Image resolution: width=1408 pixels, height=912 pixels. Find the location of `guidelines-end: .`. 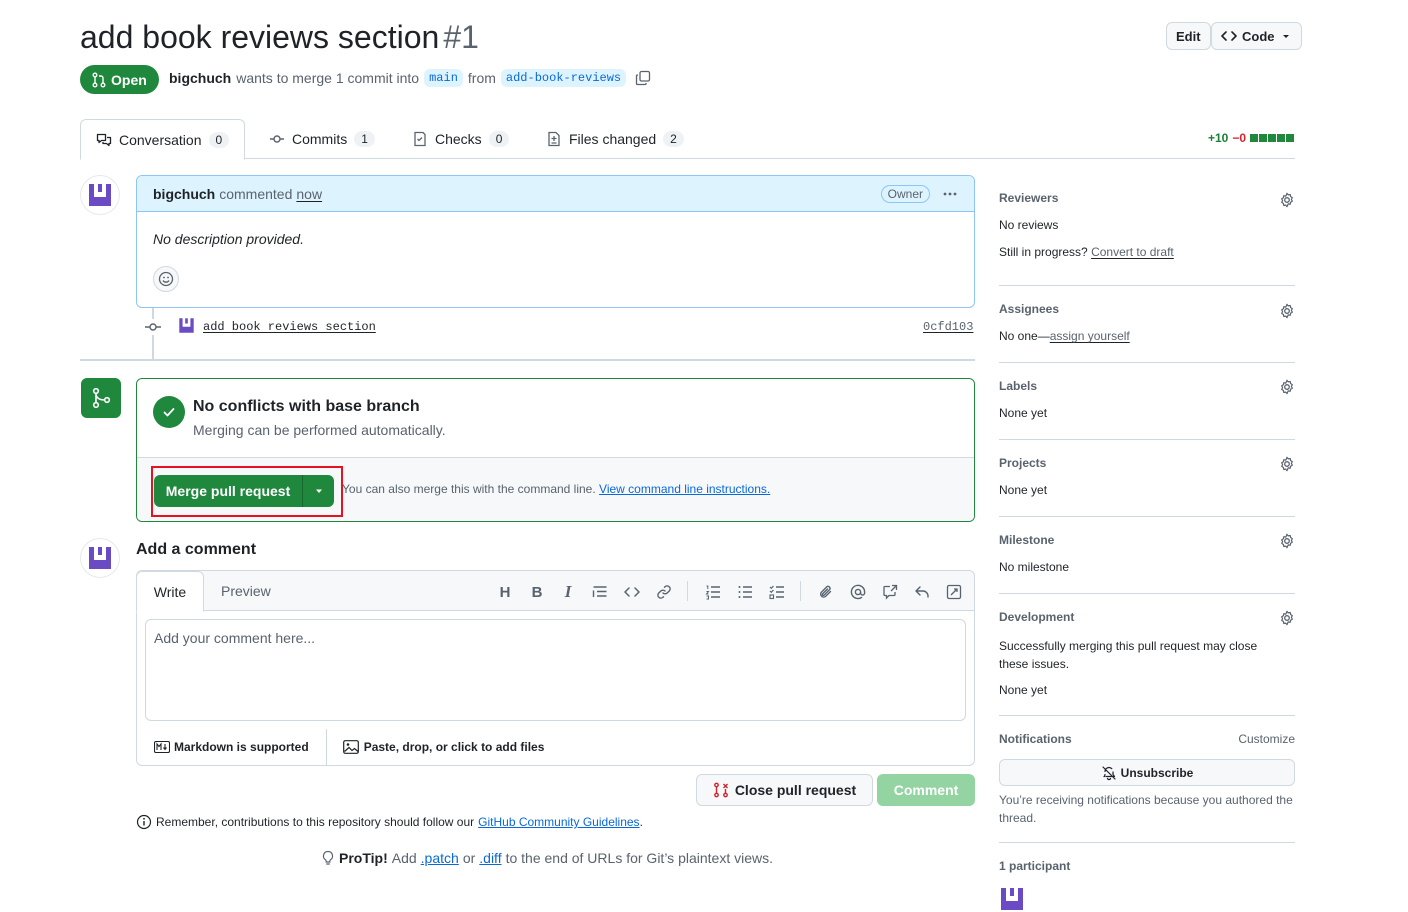

guidelines-end: . is located at coordinates (641, 822).